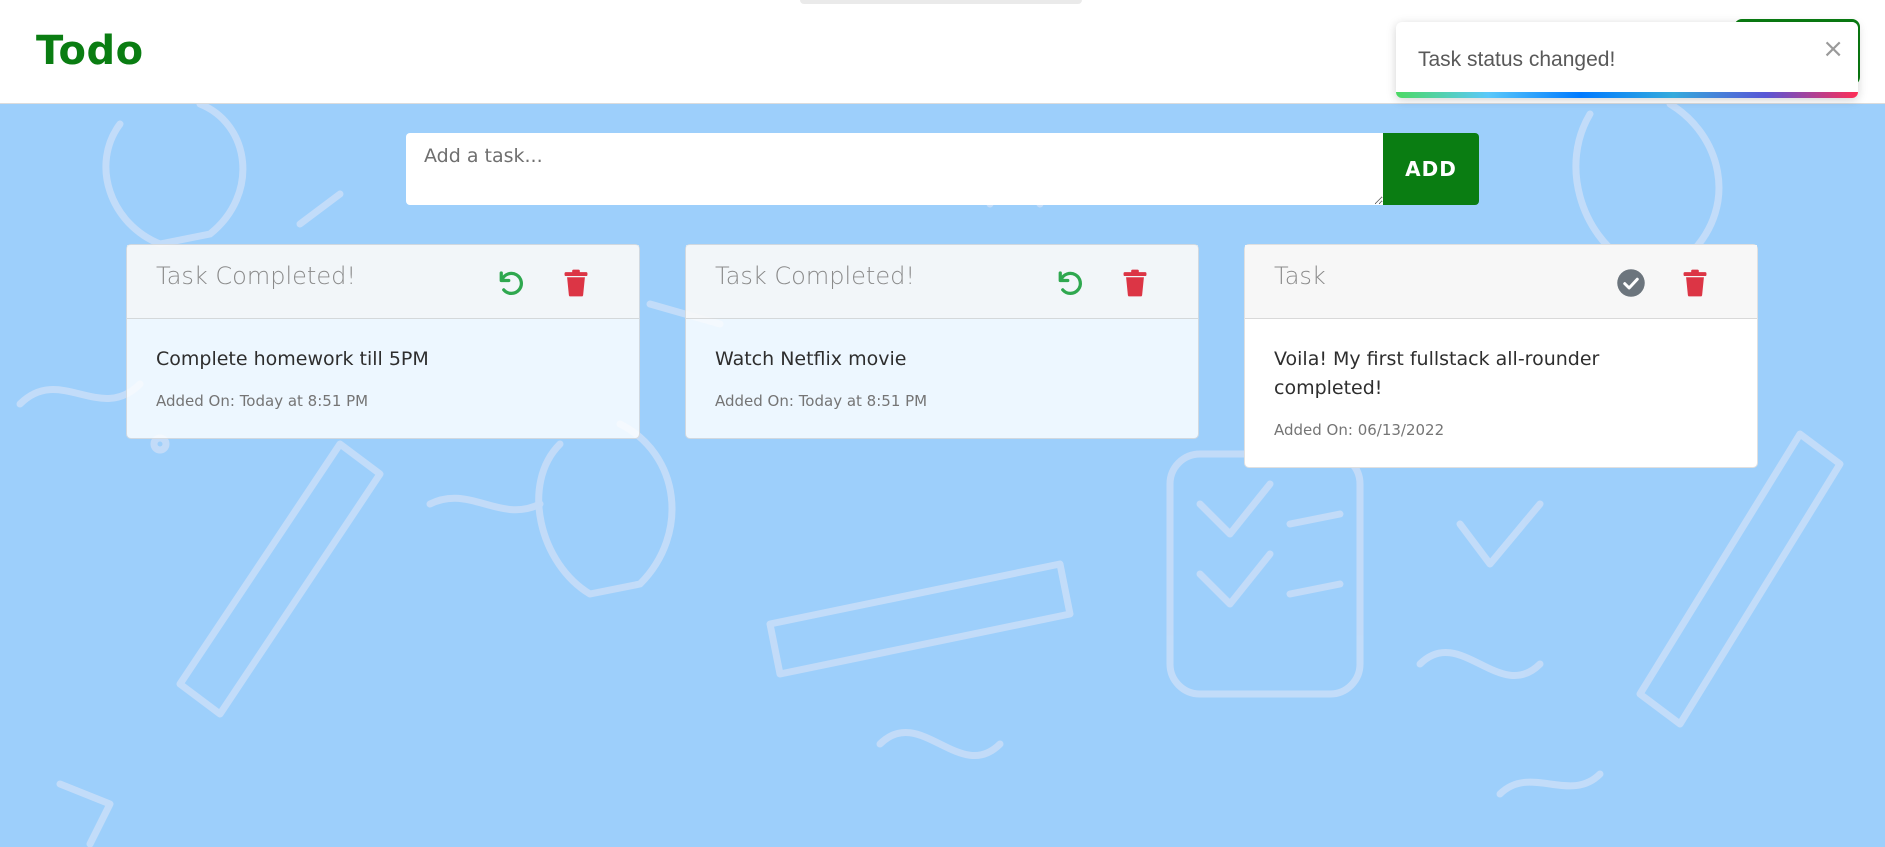 The width and height of the screenshot is (1885, 847). Describe the element at coordinates (1631, 283) in the screenshot. I see `check-circle-icon` at that location.